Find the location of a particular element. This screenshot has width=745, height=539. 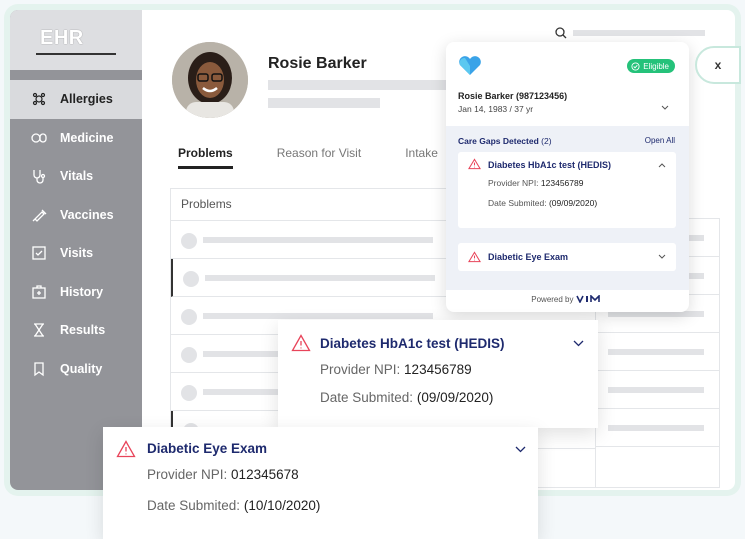

allergies-icon is located at coordinates (39, 99).